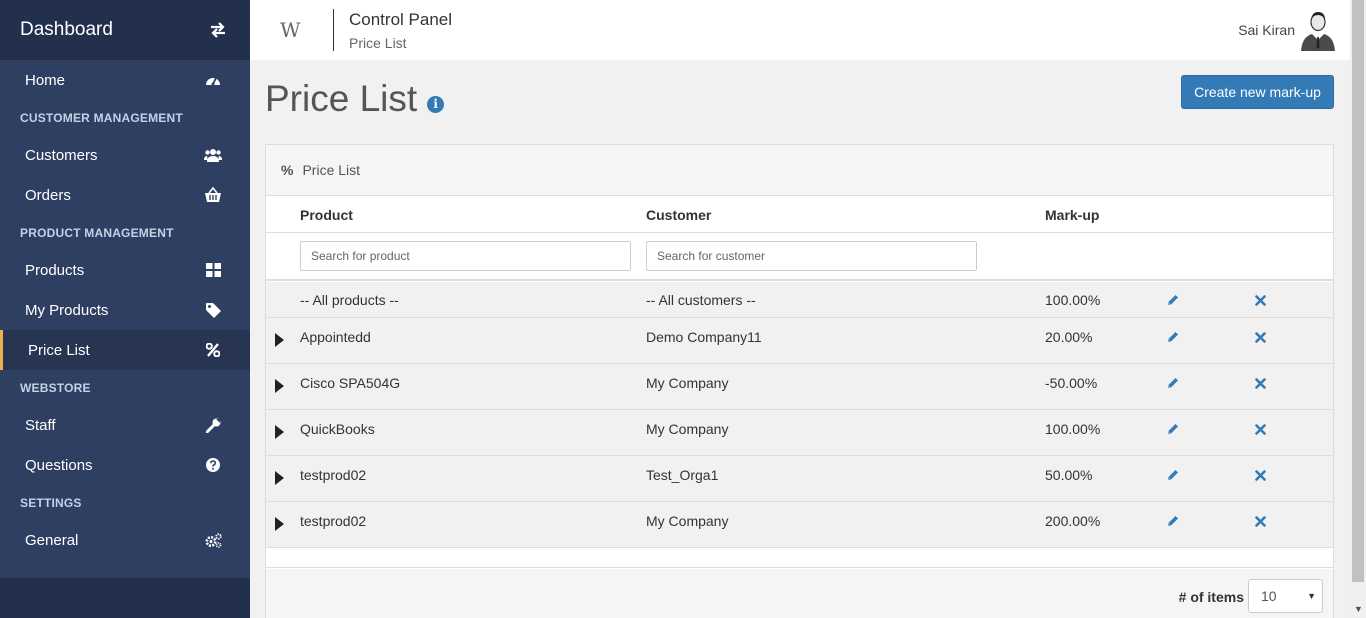 The width and height of the screenshot is (1366, 618). Describe the element at coordinates (125, 30) in the screenshot. I see `sidebar-header: Dashboard` at that location.